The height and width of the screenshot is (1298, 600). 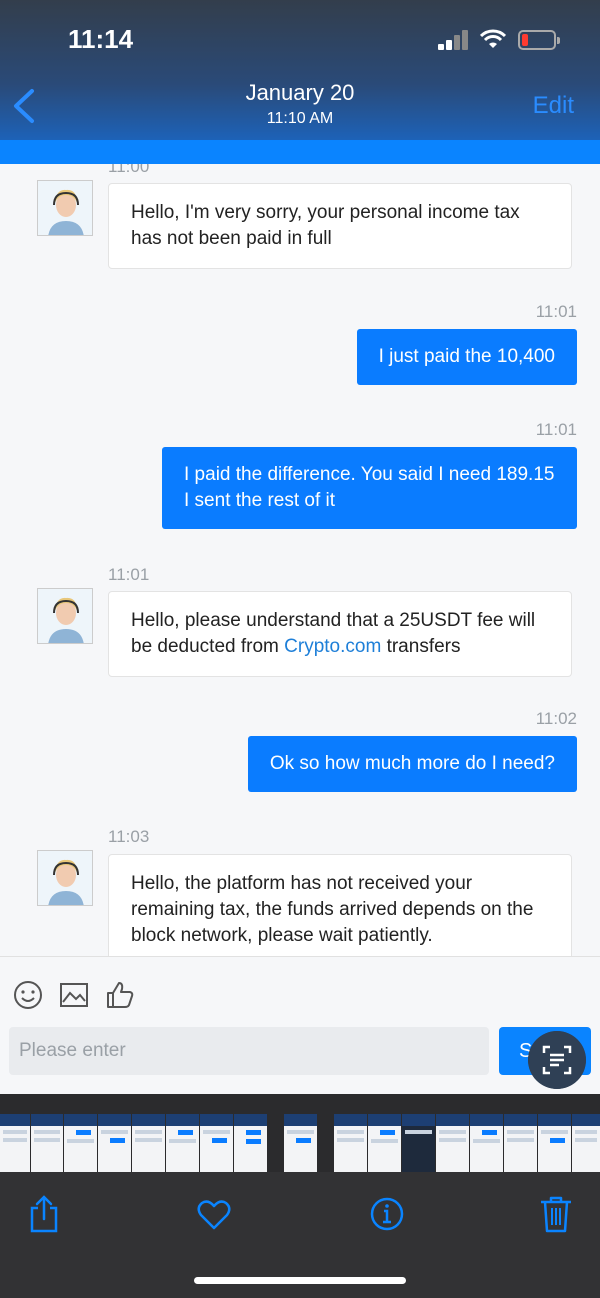 What do you see at coordinates (556, 1214) in the screenshot?
I see `trash-icon` at bounding box center [556, 1214].